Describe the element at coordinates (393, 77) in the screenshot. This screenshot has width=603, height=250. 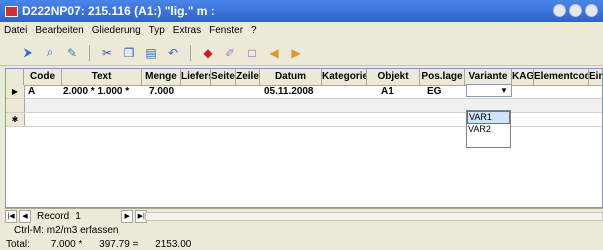
I see `column-header-objekt: Objekt` at that location.